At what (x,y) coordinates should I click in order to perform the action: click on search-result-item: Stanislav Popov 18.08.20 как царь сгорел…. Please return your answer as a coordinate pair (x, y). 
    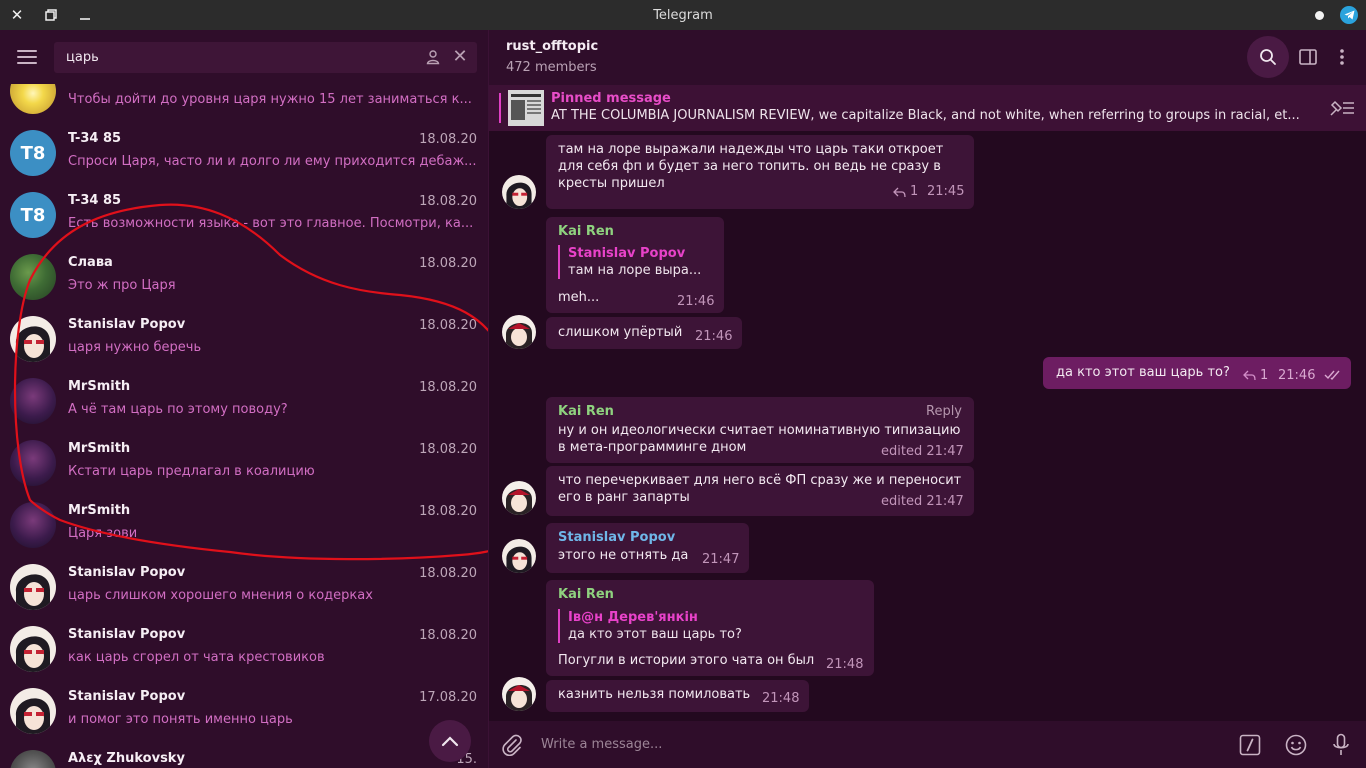
    Looking at the image, I should click on (244, 649).